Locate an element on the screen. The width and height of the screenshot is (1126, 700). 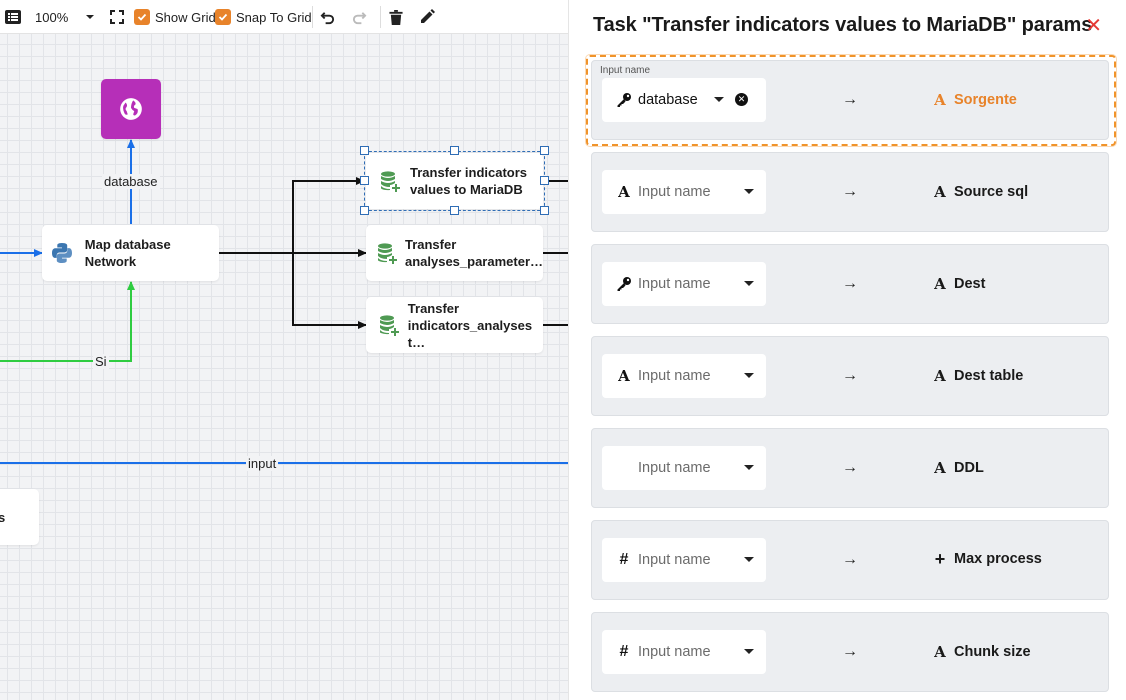
globe-icon is located at coordinates (131, 109).